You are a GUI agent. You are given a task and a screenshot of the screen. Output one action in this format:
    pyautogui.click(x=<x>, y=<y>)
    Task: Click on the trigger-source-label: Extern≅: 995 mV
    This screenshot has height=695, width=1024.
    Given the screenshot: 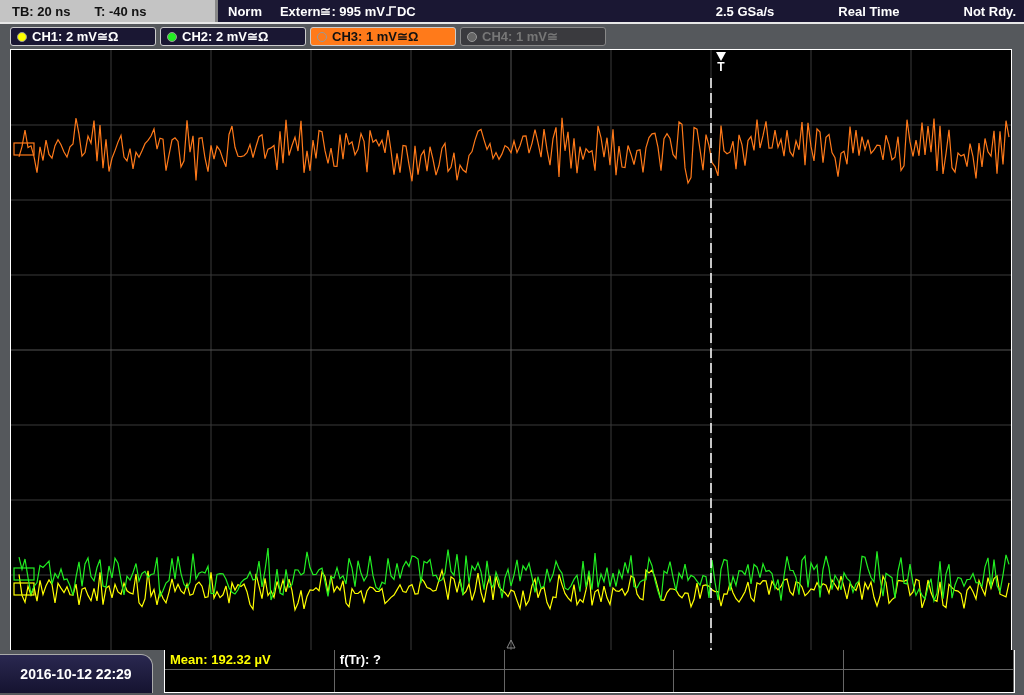 What is the action you would take?
    pyautogui.click(x=332, y=11)
    